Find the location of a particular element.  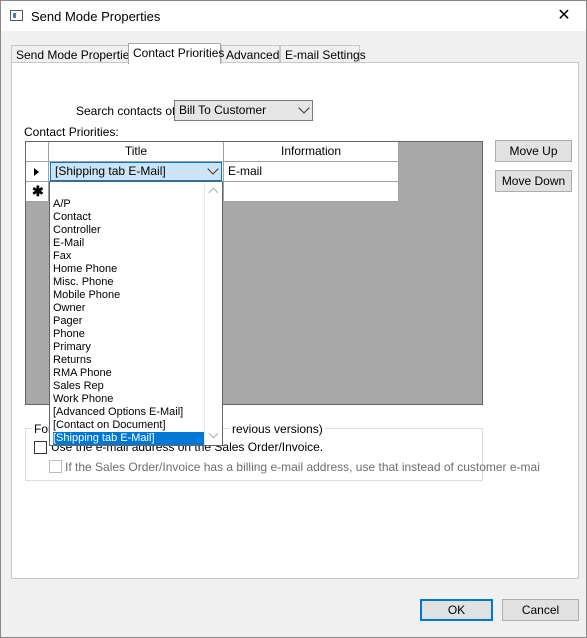

new-row-icon: ✱ is located at coordinates (38, 191).